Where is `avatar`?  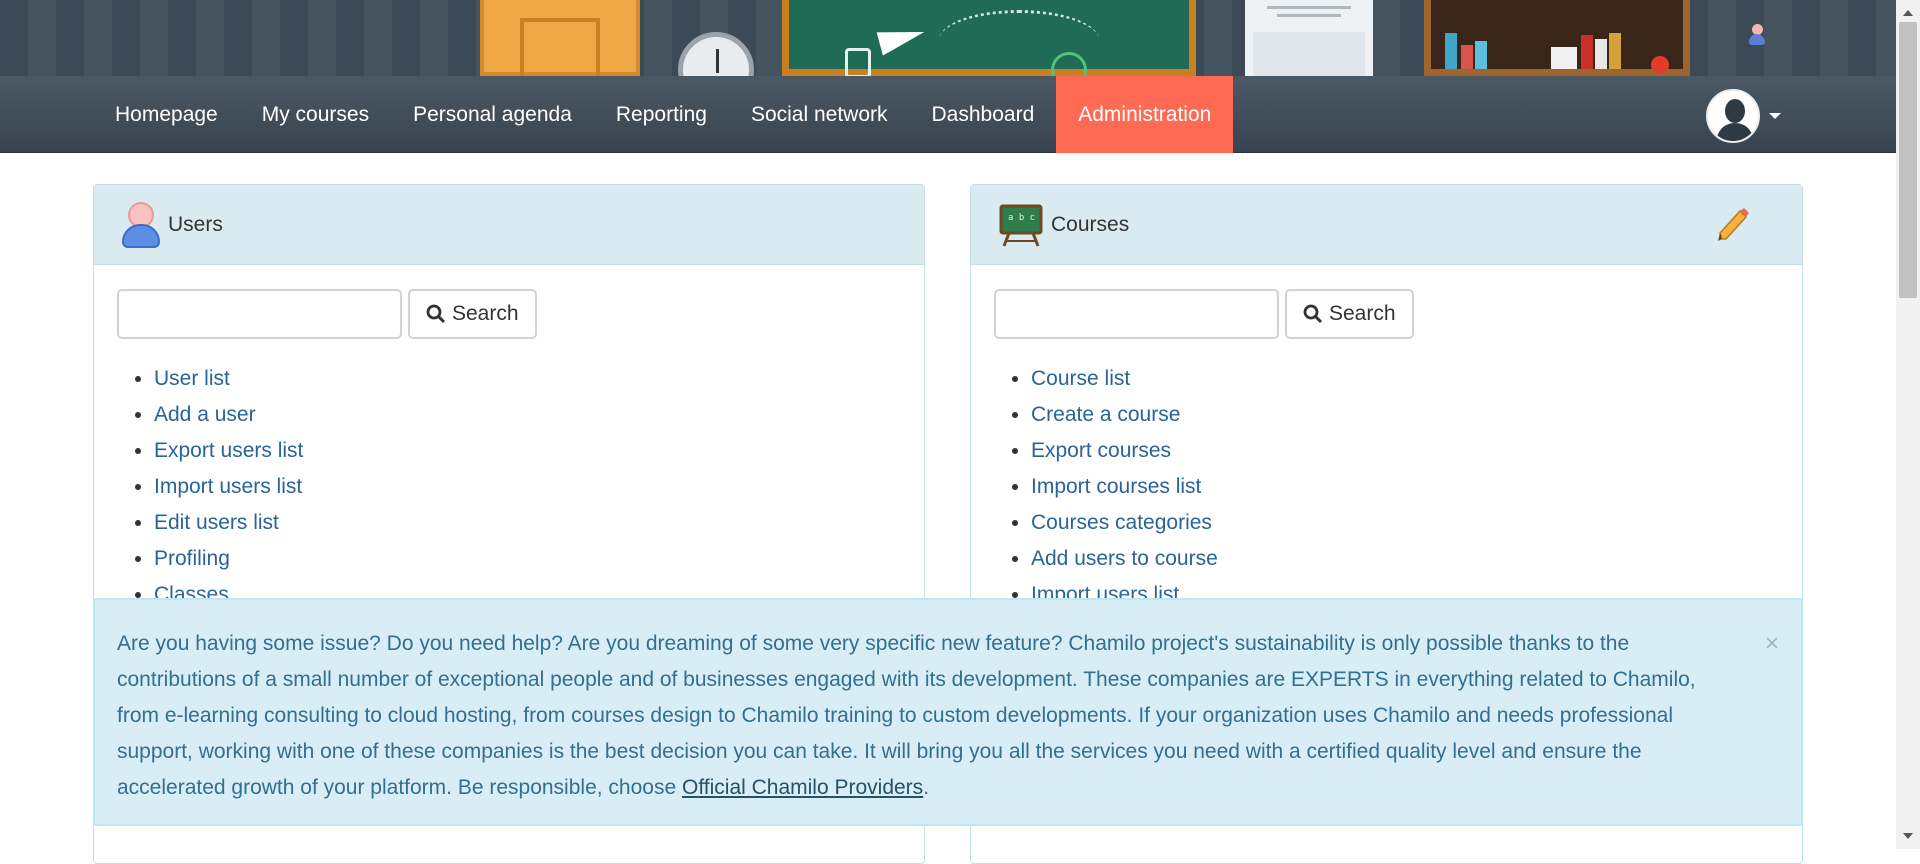 avatar is located at coordinates (1733, 116).